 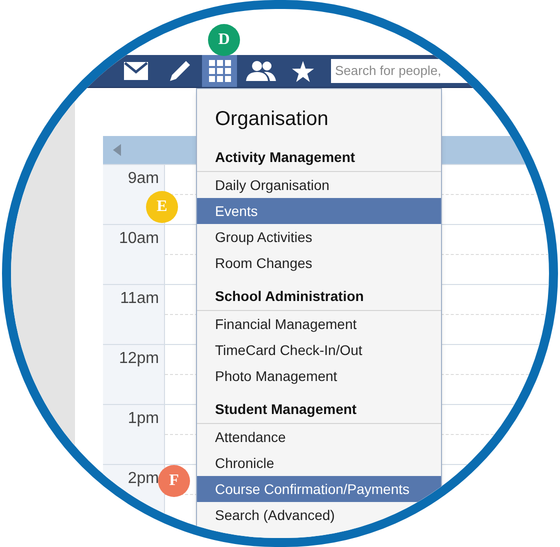 What do you see at coordinates (319, 263) in the screenshot?
I see `menu-item: Room Changes` at bounding box center [319, 263].